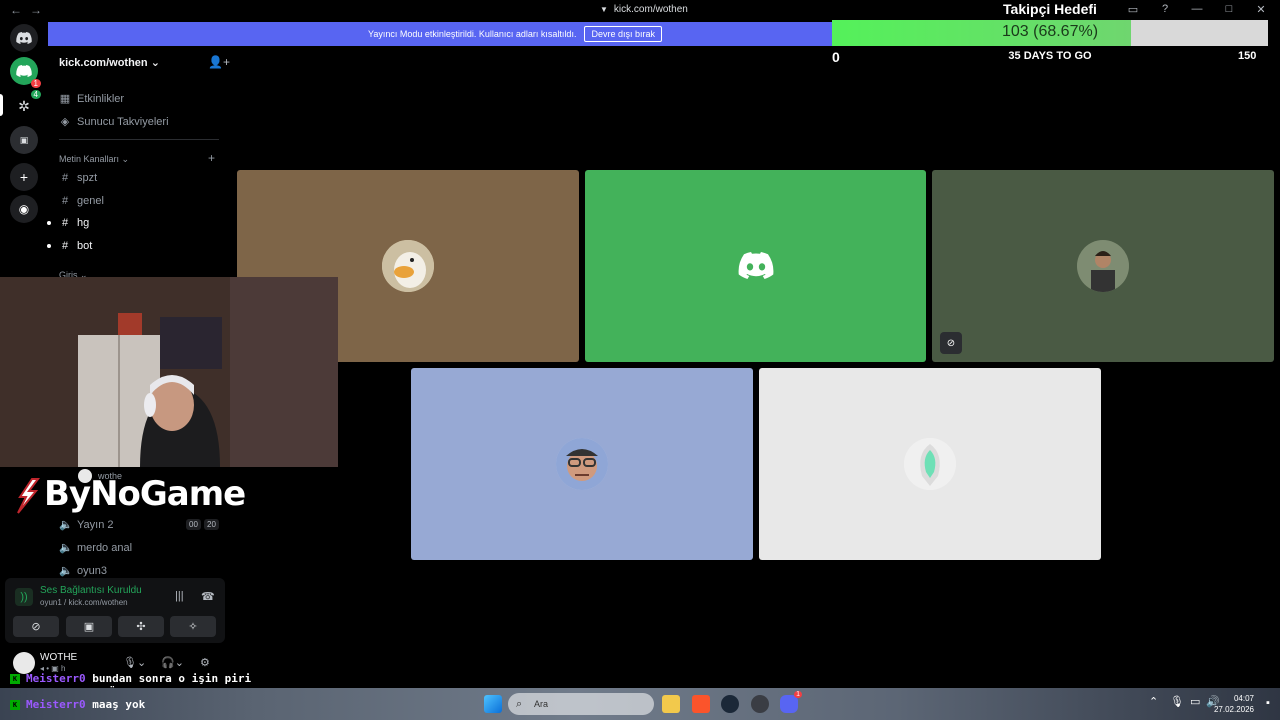 This screenshot has width=1280, height=720. I want to click on server-name-header: kick.com/wothen ⌄, so click(109, 62).